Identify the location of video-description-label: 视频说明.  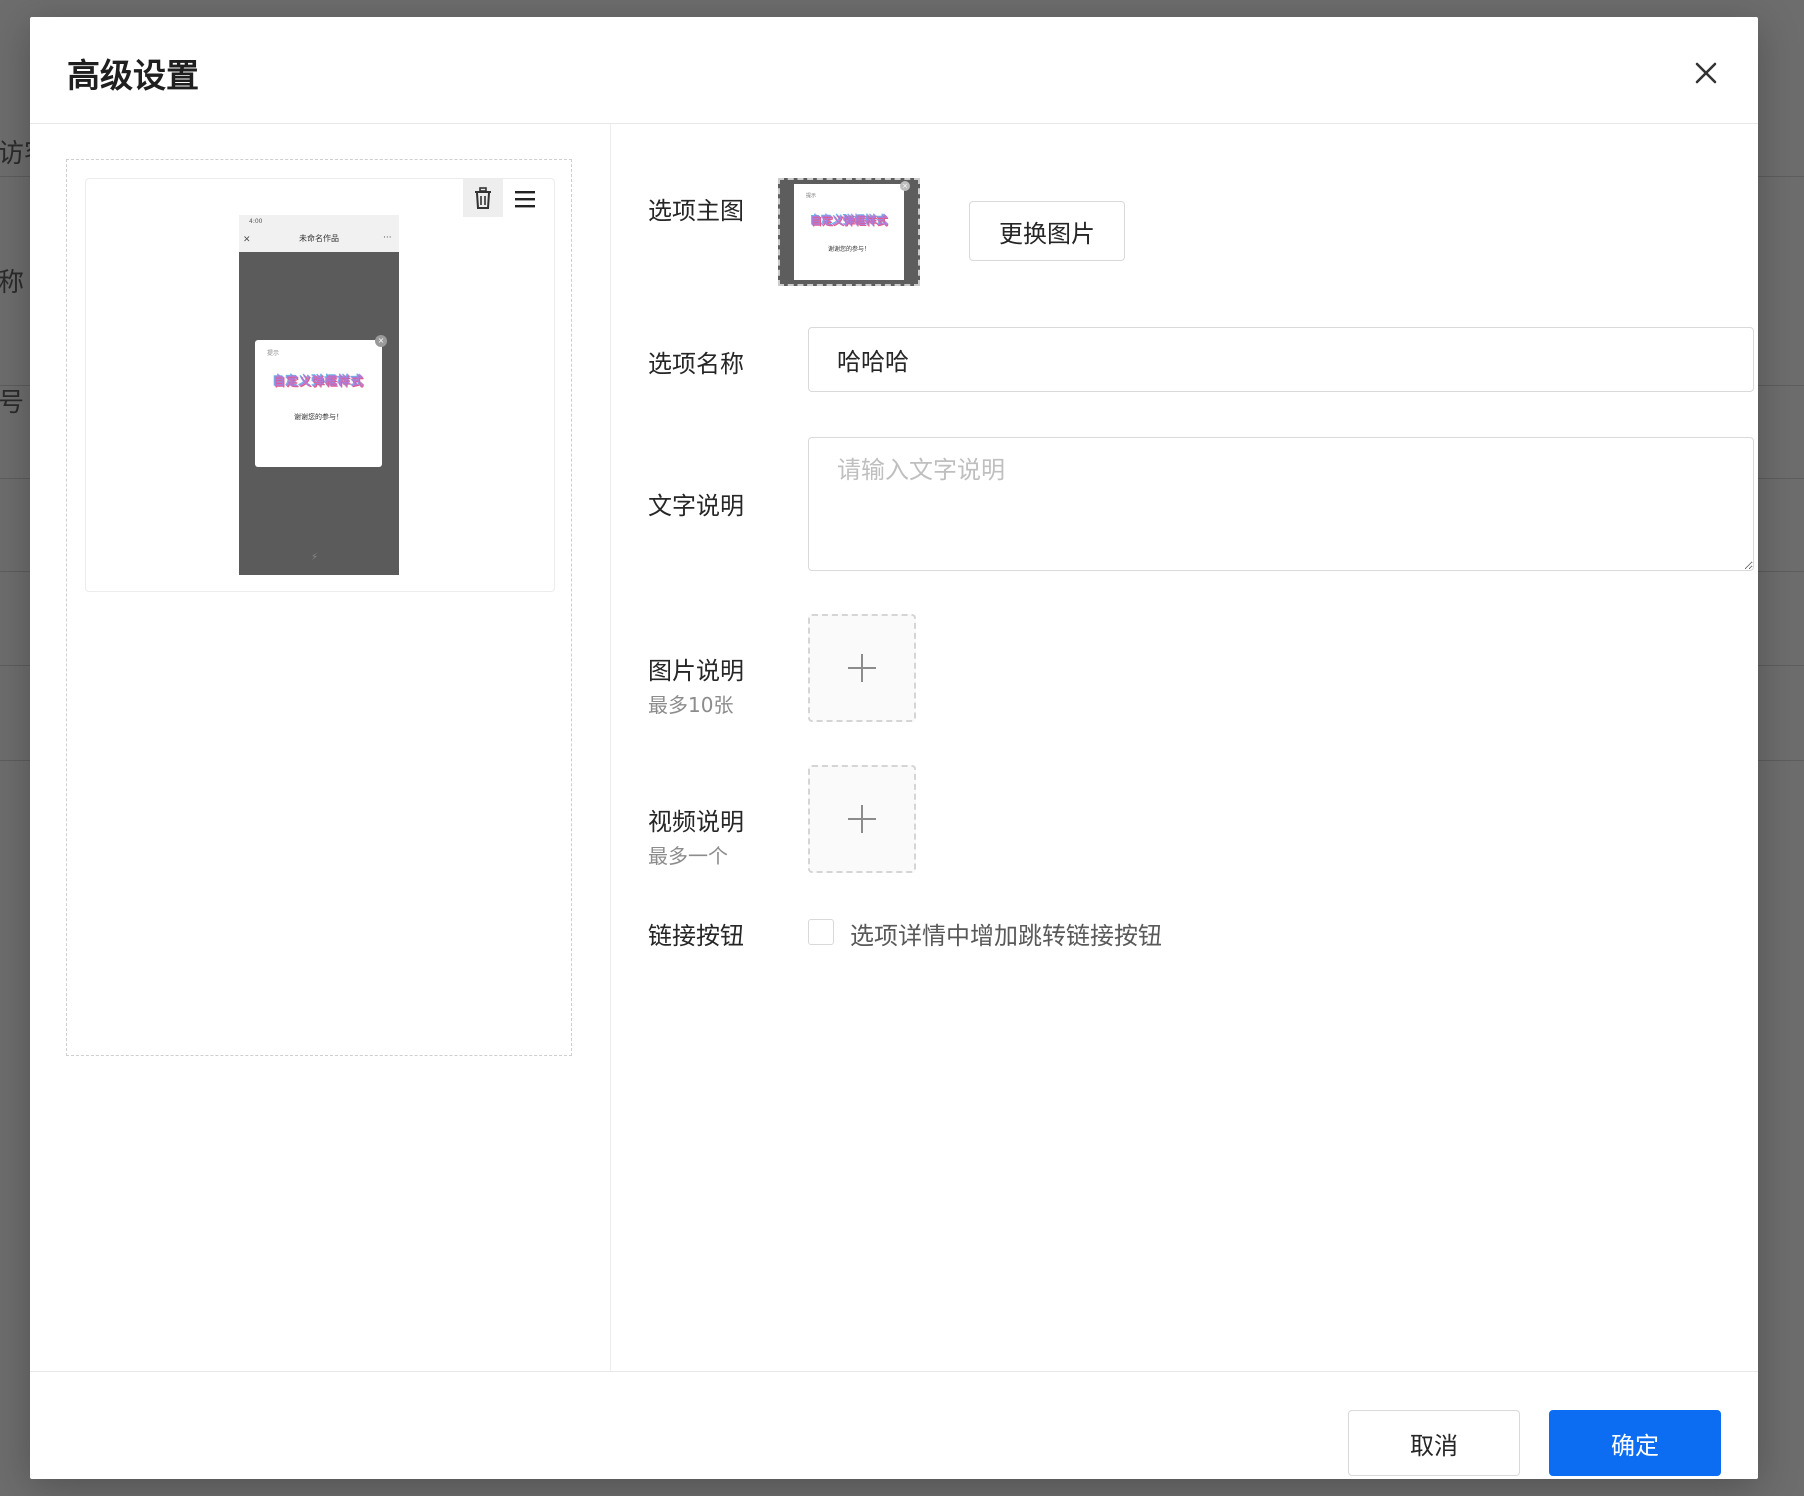
(696, 822).